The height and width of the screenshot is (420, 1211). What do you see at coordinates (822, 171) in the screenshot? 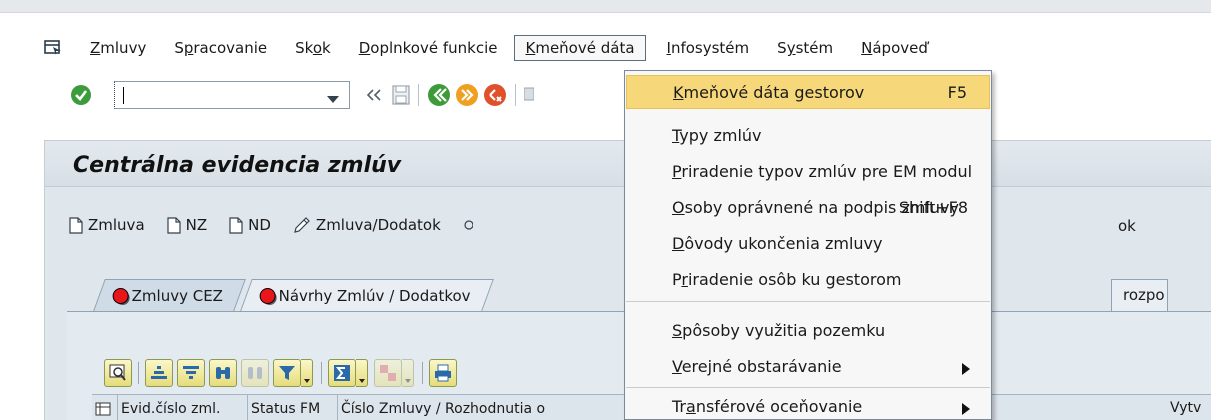
I see `menu-item-label: Priradenie typov zmlúv pre EM modul` at bounding box center [822, 171].